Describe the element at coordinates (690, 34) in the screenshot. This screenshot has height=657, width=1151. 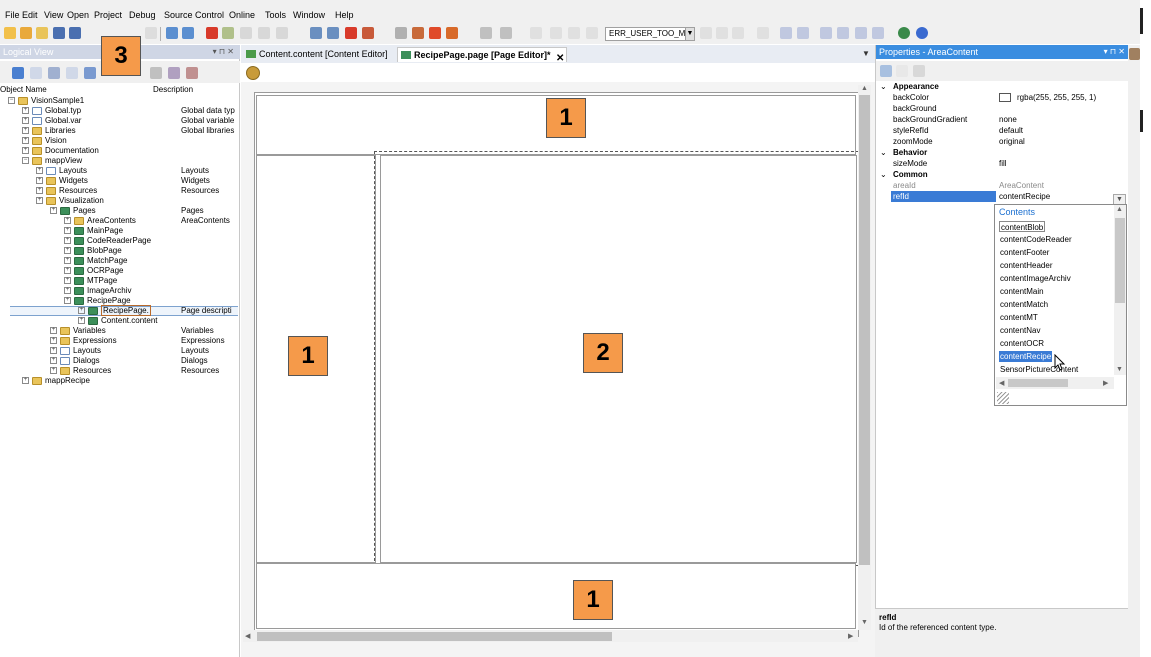
I see `chevron-down-icon: ▼` at that location.